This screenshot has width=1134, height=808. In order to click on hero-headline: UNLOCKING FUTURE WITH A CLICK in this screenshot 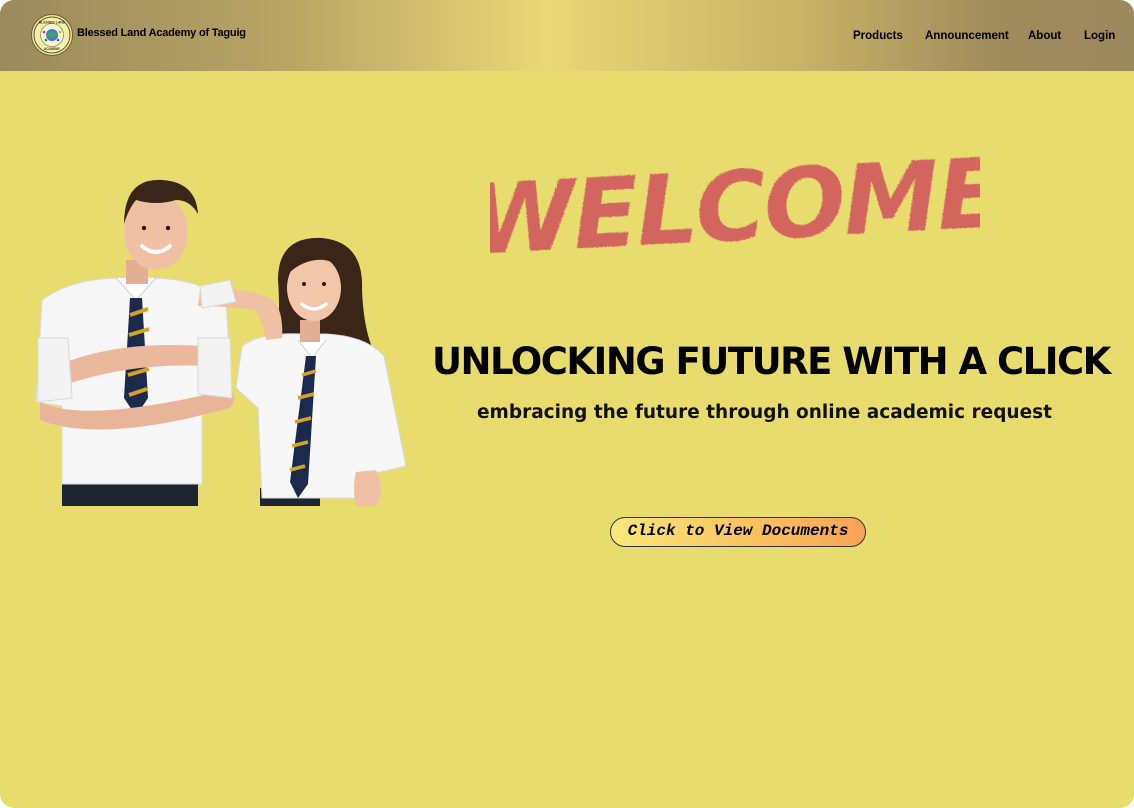, I will do `click(771, 361)`.